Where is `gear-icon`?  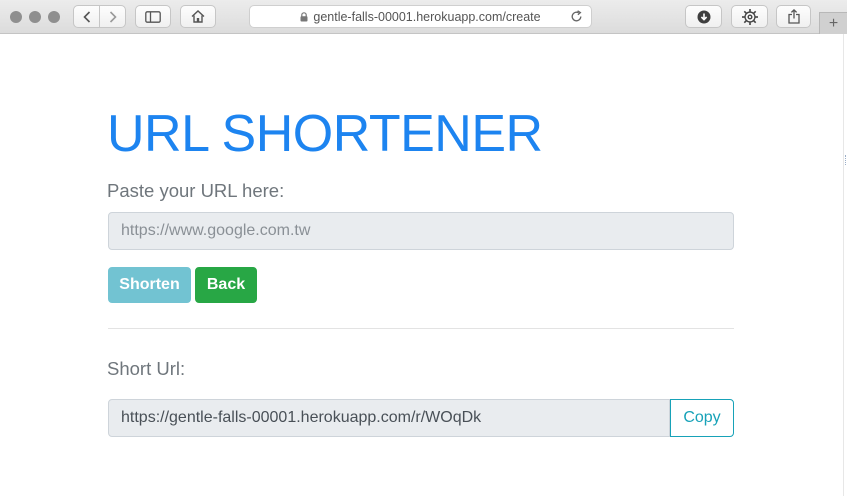
gear-icon is located at coordinates (749, 16).